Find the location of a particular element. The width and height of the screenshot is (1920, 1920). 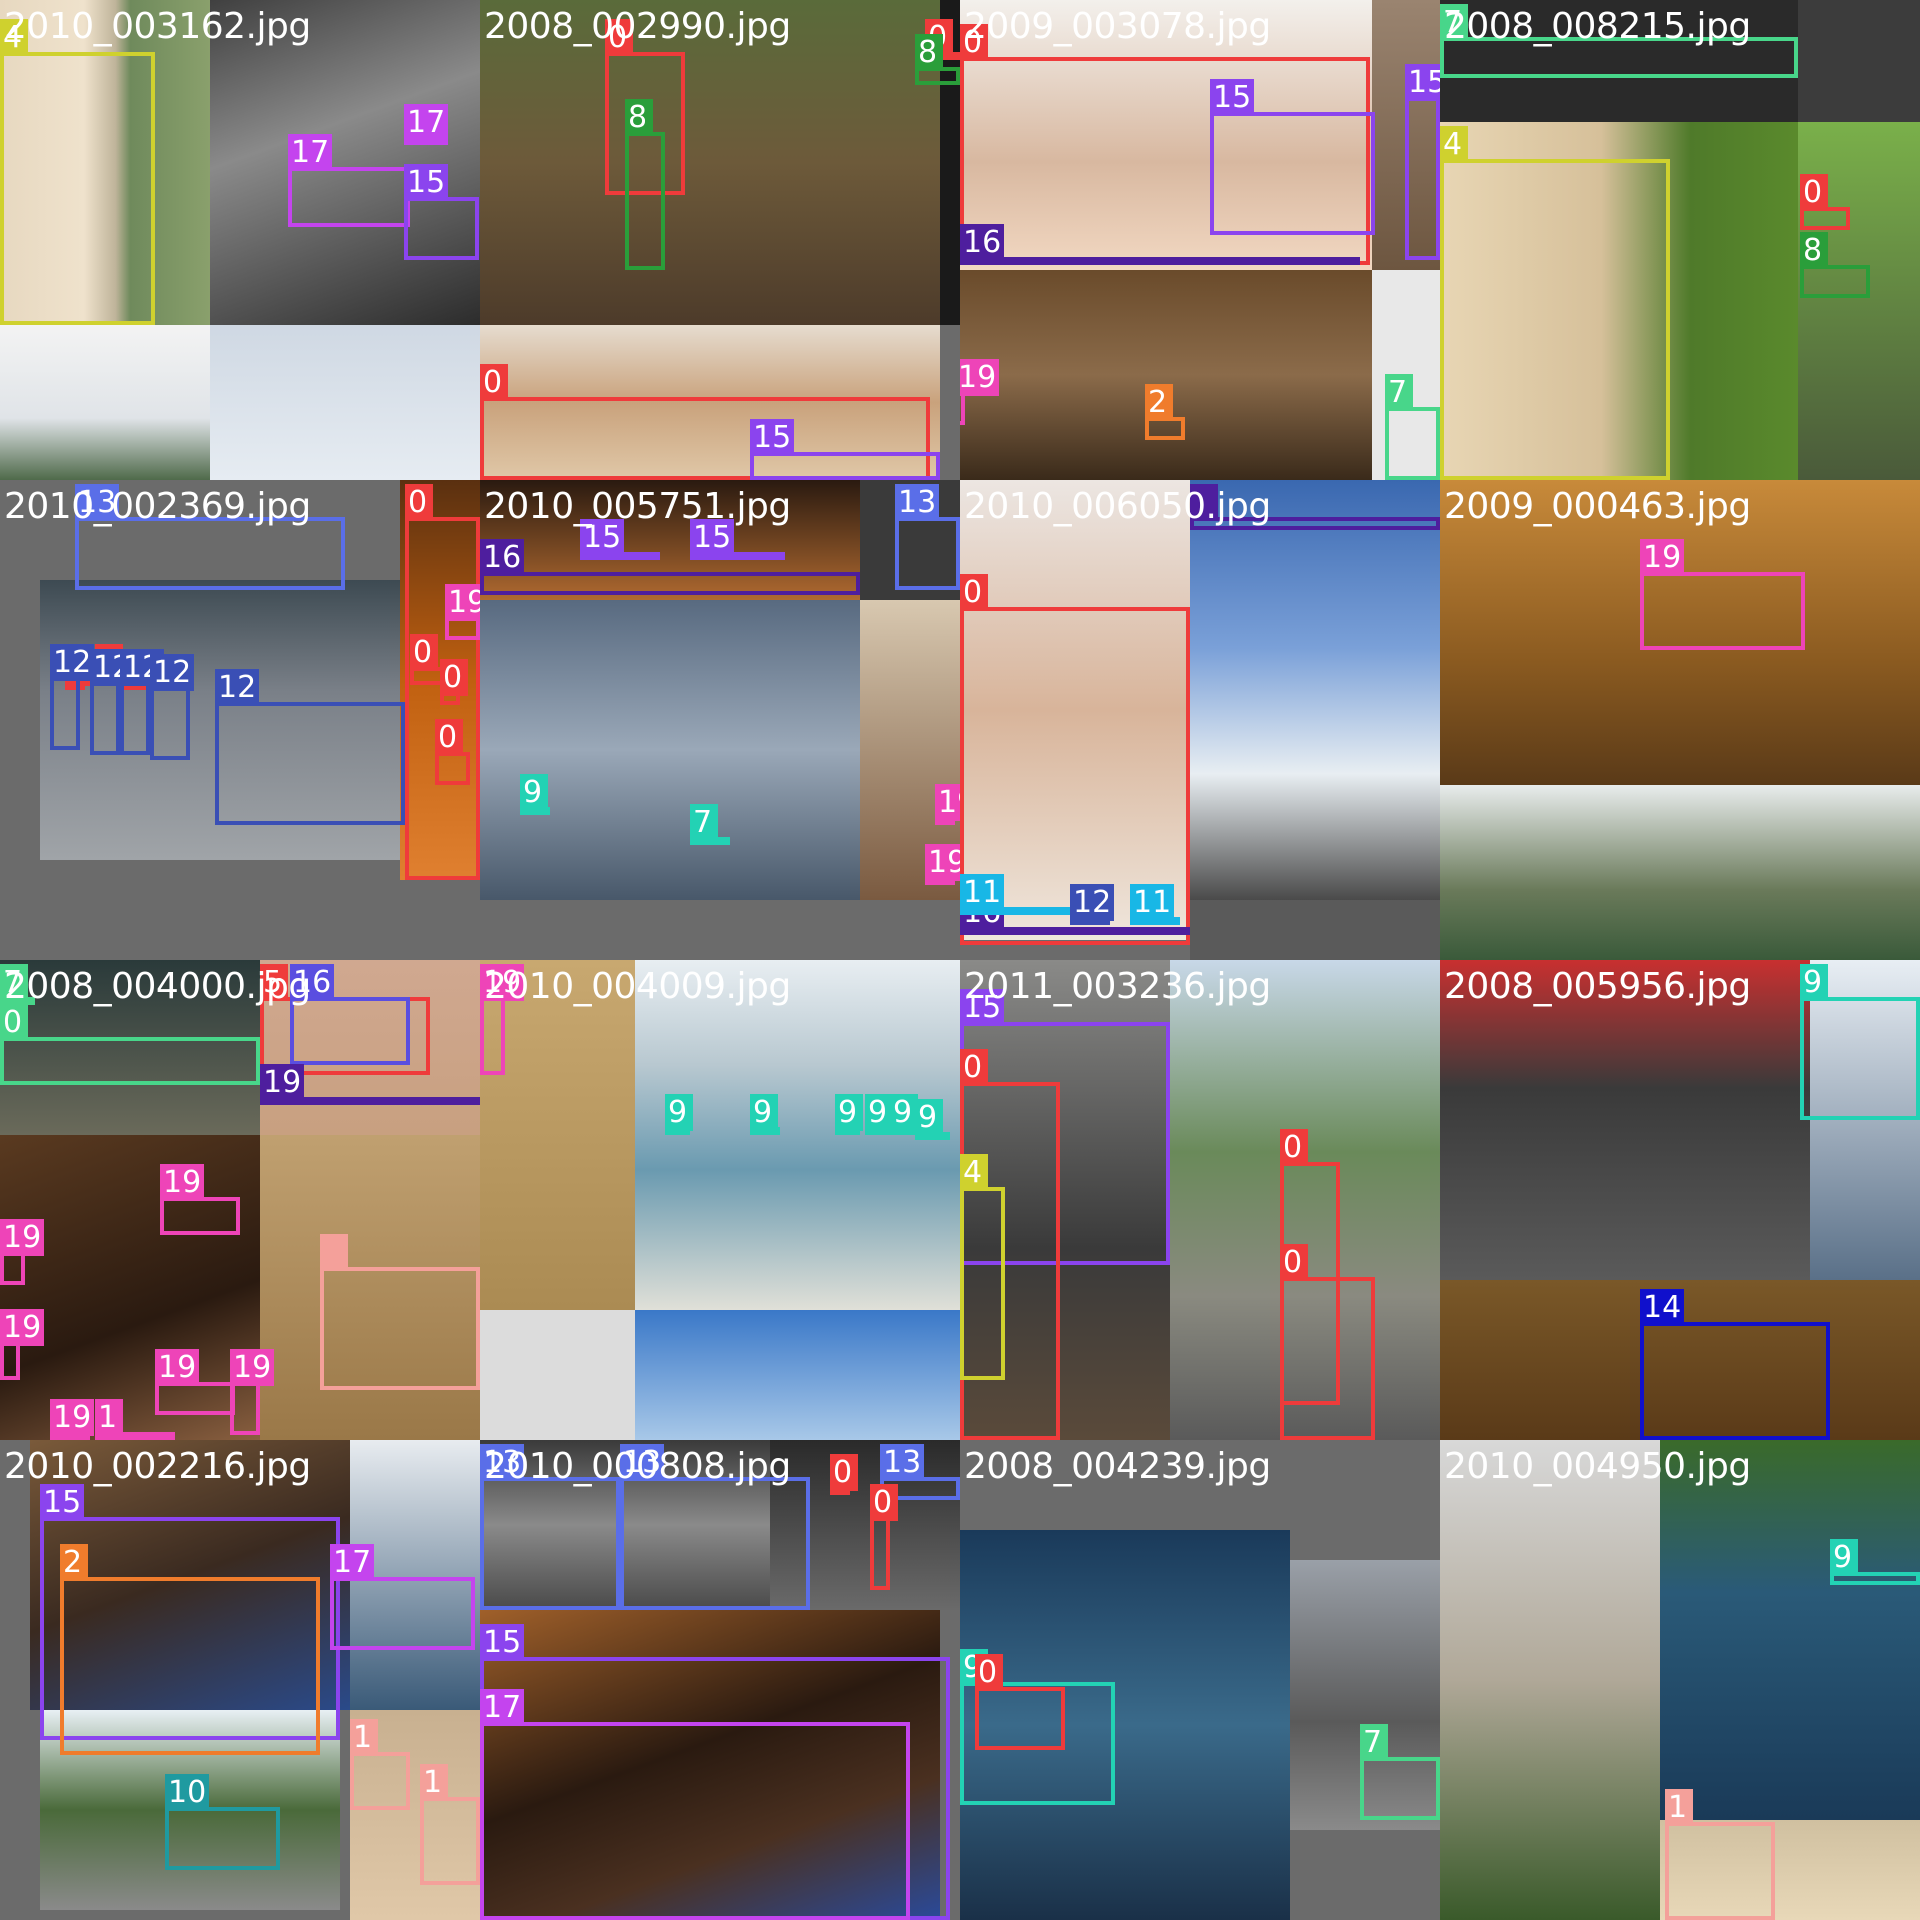

mosaic-tile: 08080152008_002990.jpg is located at coordinates (720, 240).